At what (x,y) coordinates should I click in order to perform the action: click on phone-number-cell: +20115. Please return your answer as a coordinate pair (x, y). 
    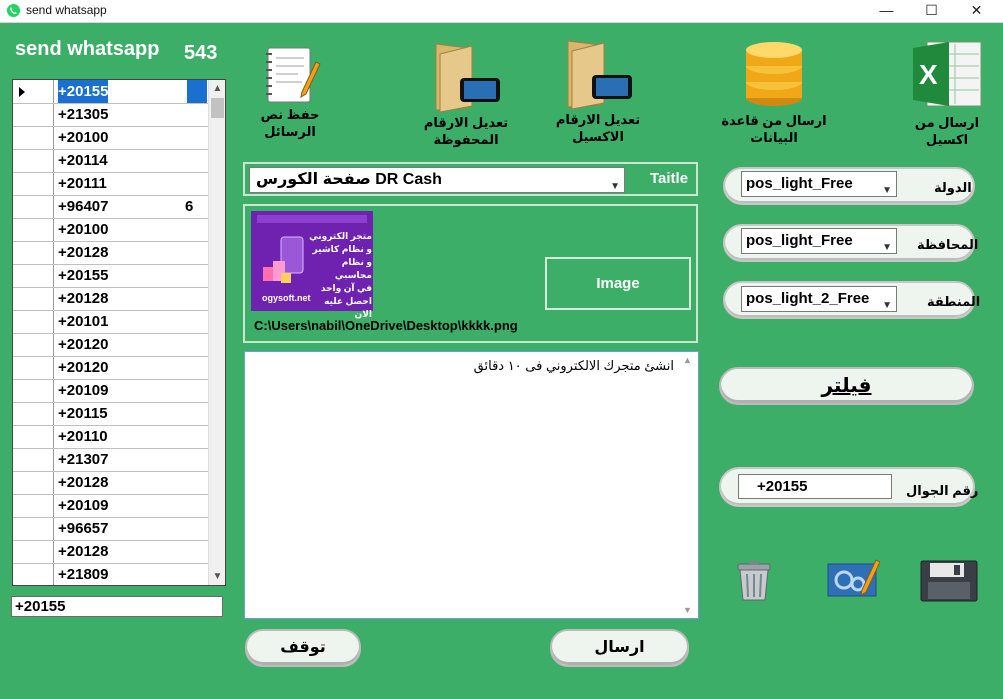
    Looking at the image, I should click on (130, 413).